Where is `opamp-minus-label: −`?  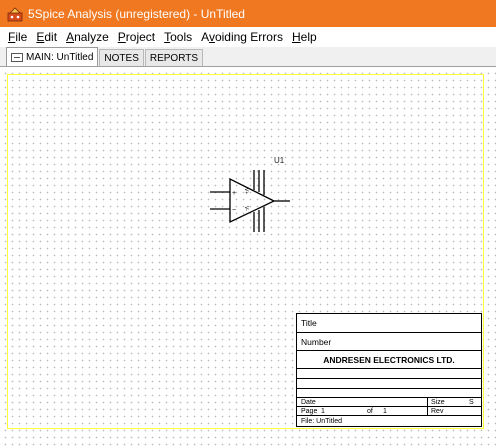 opamp-minus-label: − is located at coordinates (234, 210).